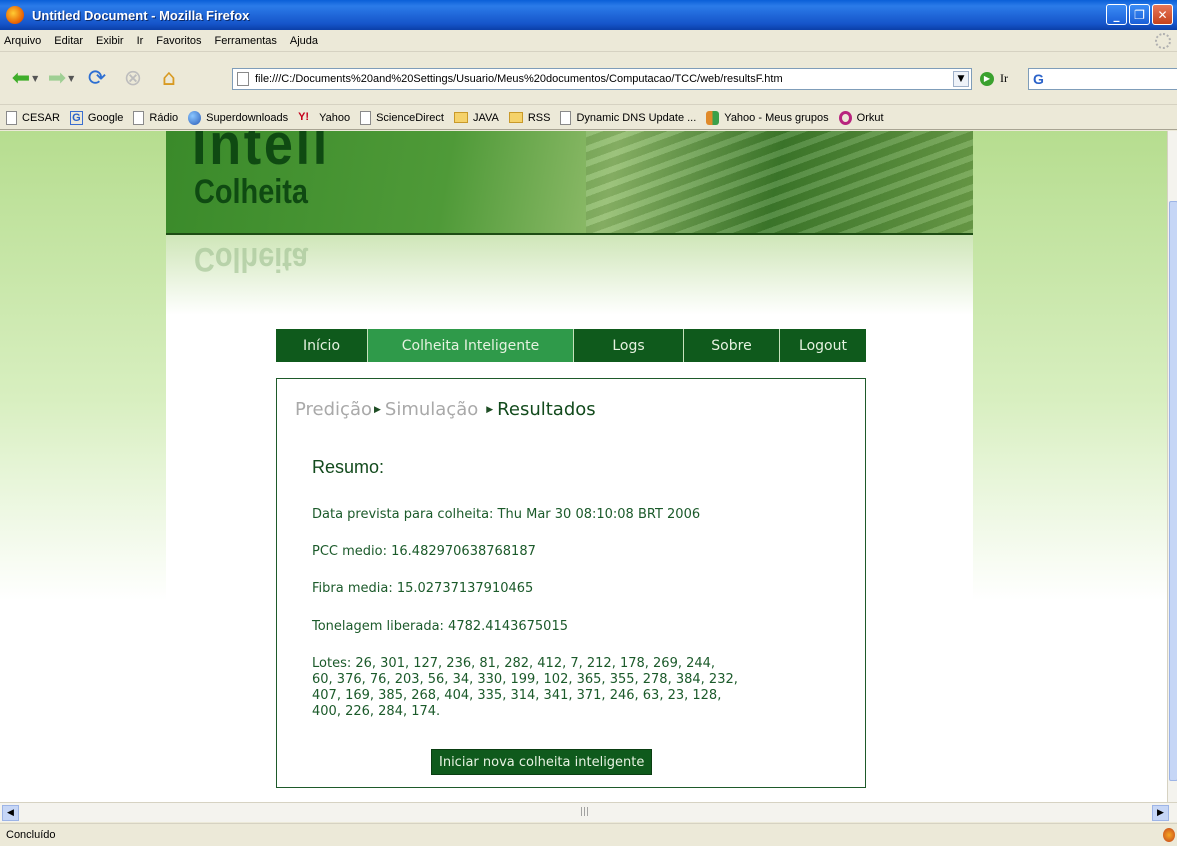  I want to click on search-box: G, so click(1102, 79).